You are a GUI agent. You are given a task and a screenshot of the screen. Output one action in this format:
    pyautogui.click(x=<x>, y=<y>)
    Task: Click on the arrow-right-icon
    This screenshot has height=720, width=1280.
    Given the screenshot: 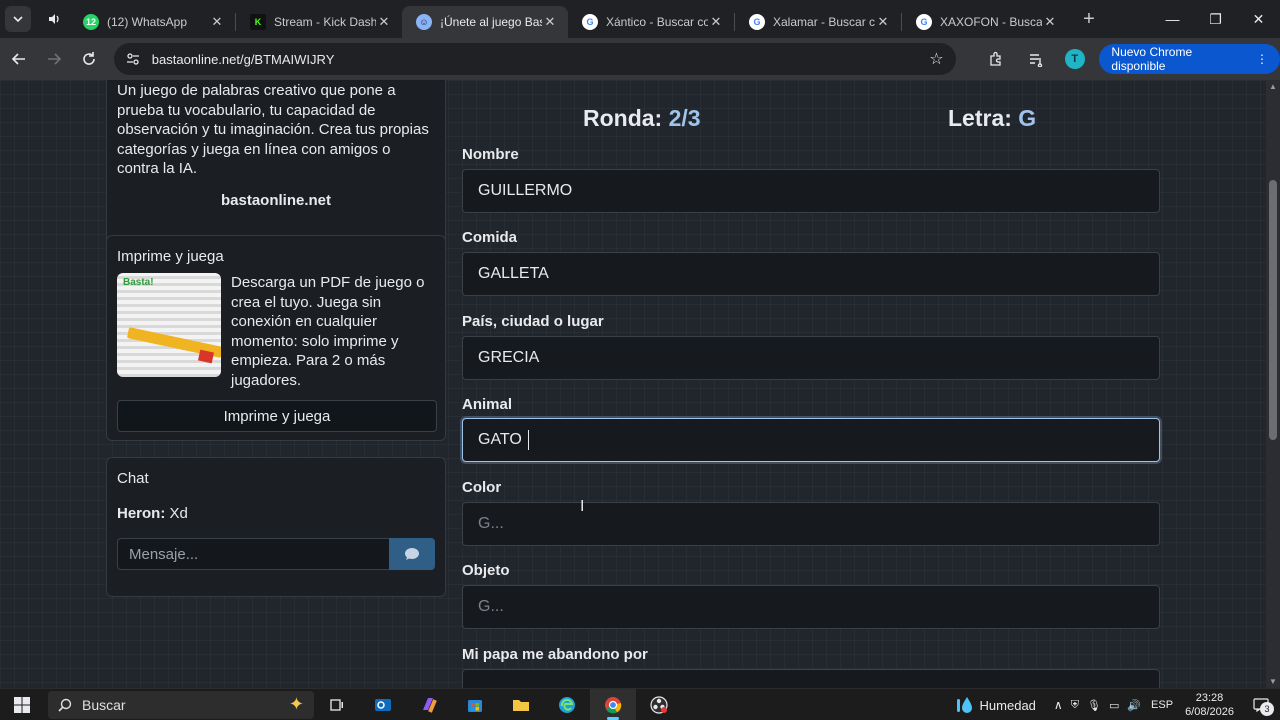 What is the action you would take?
    pyautogui.click(x=54, y=59)
    